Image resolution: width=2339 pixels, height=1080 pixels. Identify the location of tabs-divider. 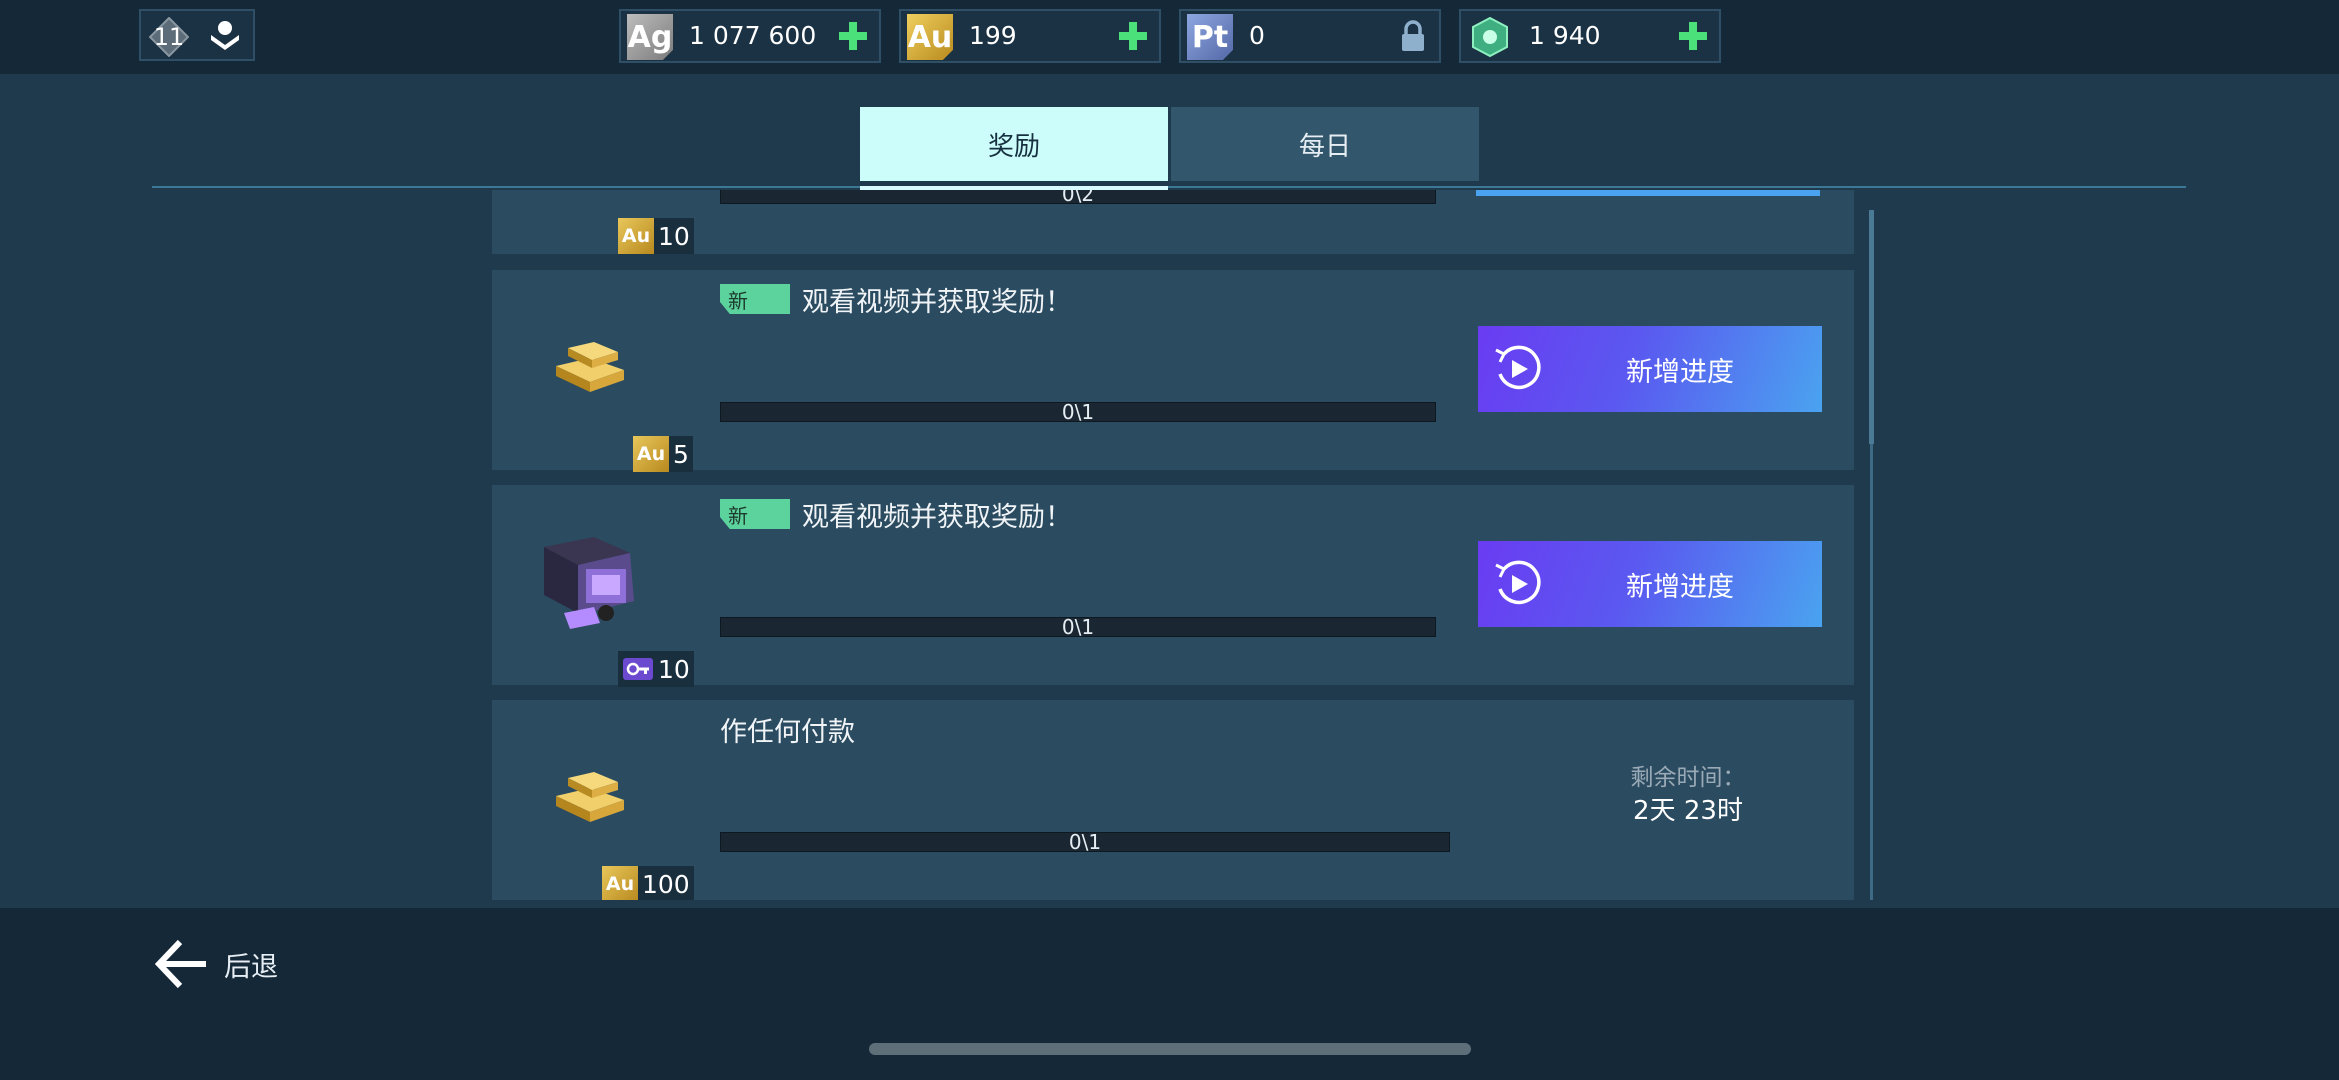
(1169, 187).